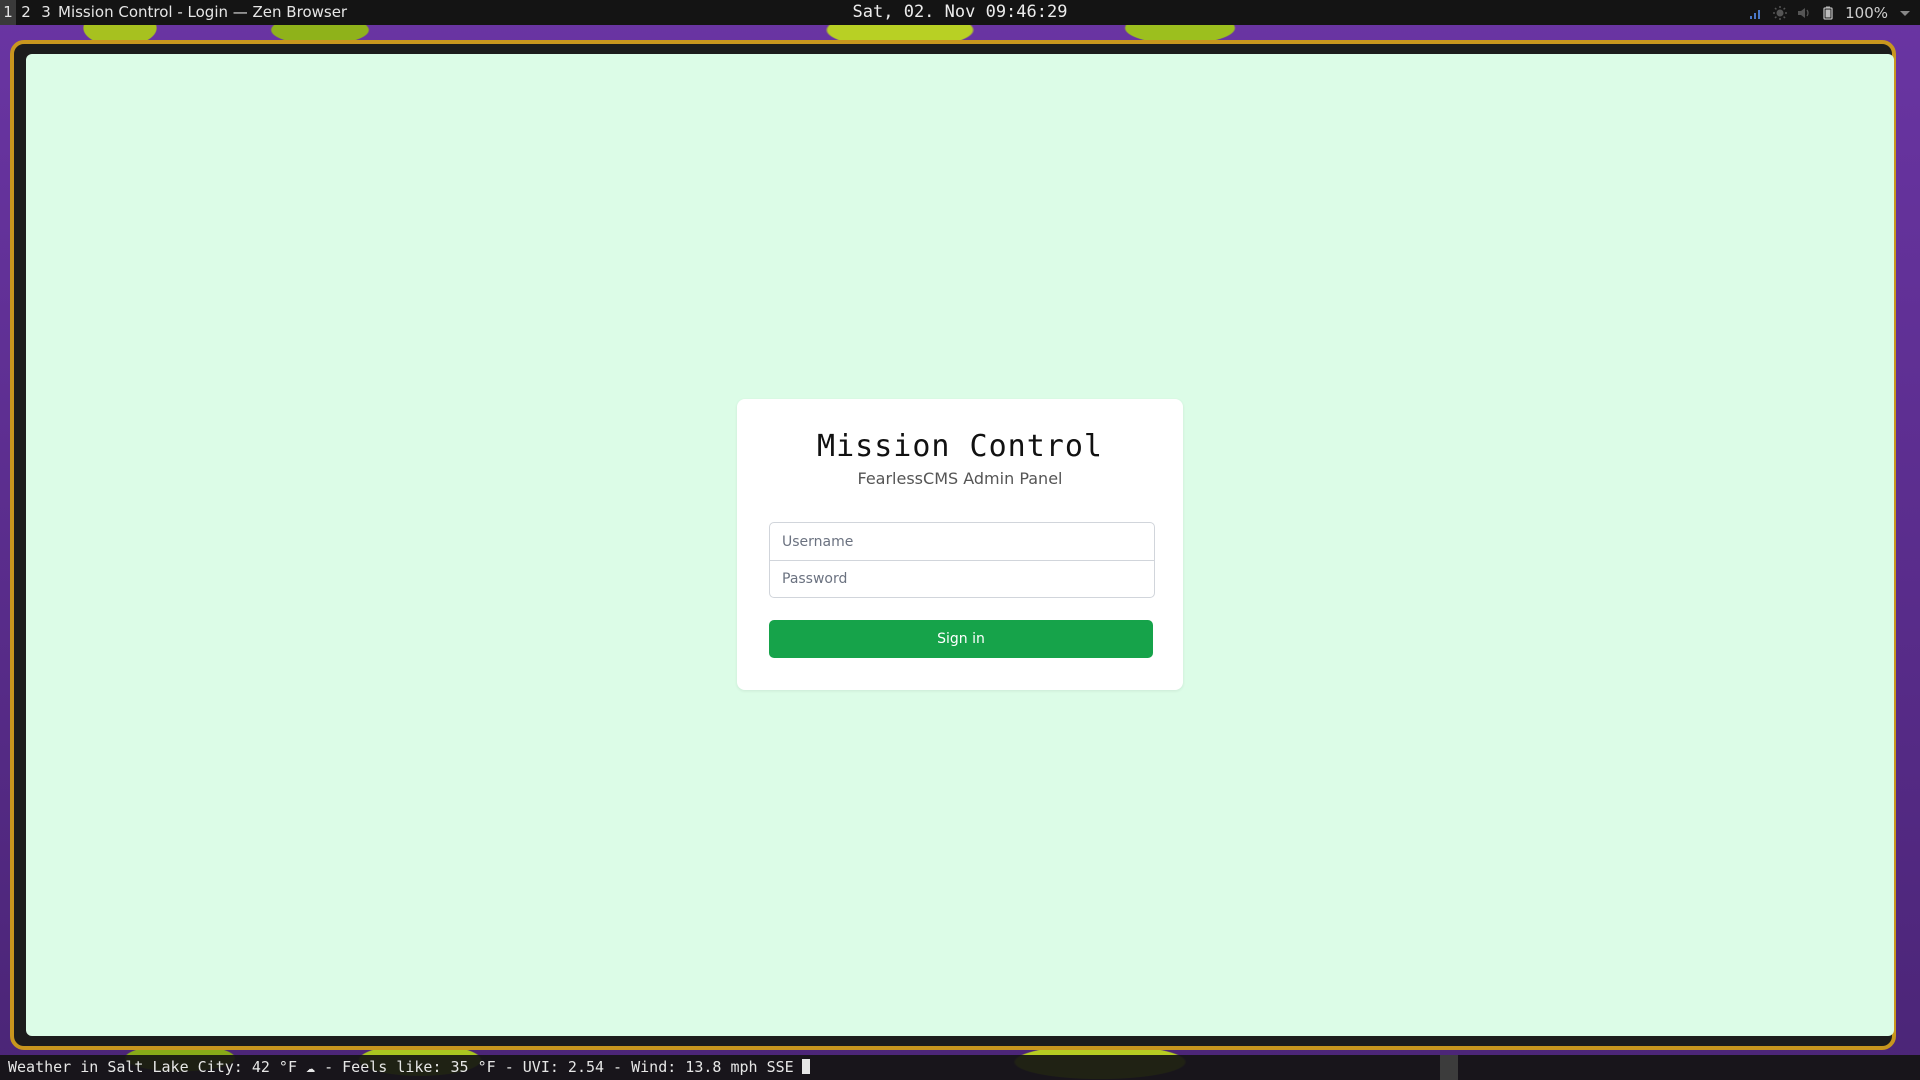  What do you see at coordinates (8, 12) in the screenshot?
I see `workspace-1: 1` at bounding box center [8, 12].